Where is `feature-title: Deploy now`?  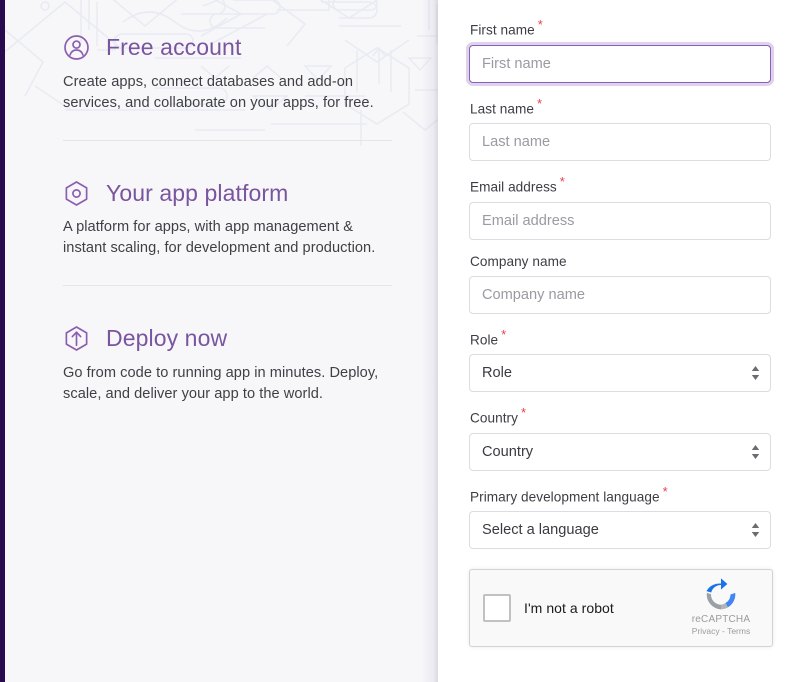 feature-title: Deploy now is located at coordinates (167, 338).